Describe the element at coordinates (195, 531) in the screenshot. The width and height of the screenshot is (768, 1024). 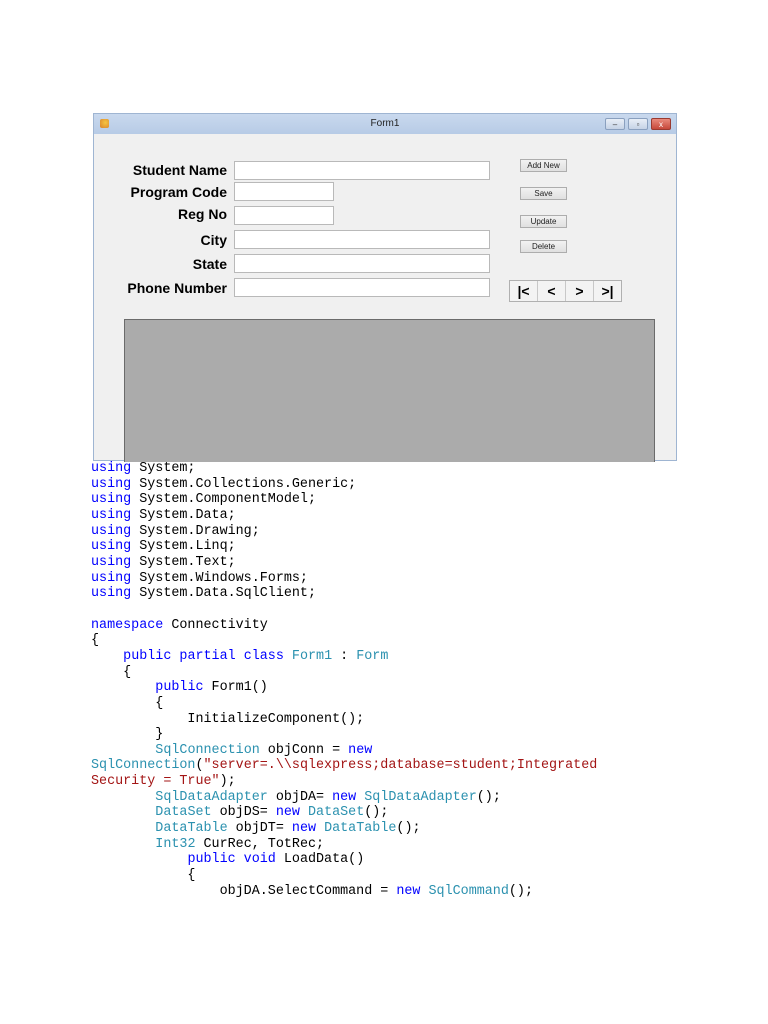
I see `code-text: System.Drawing;` at that location.